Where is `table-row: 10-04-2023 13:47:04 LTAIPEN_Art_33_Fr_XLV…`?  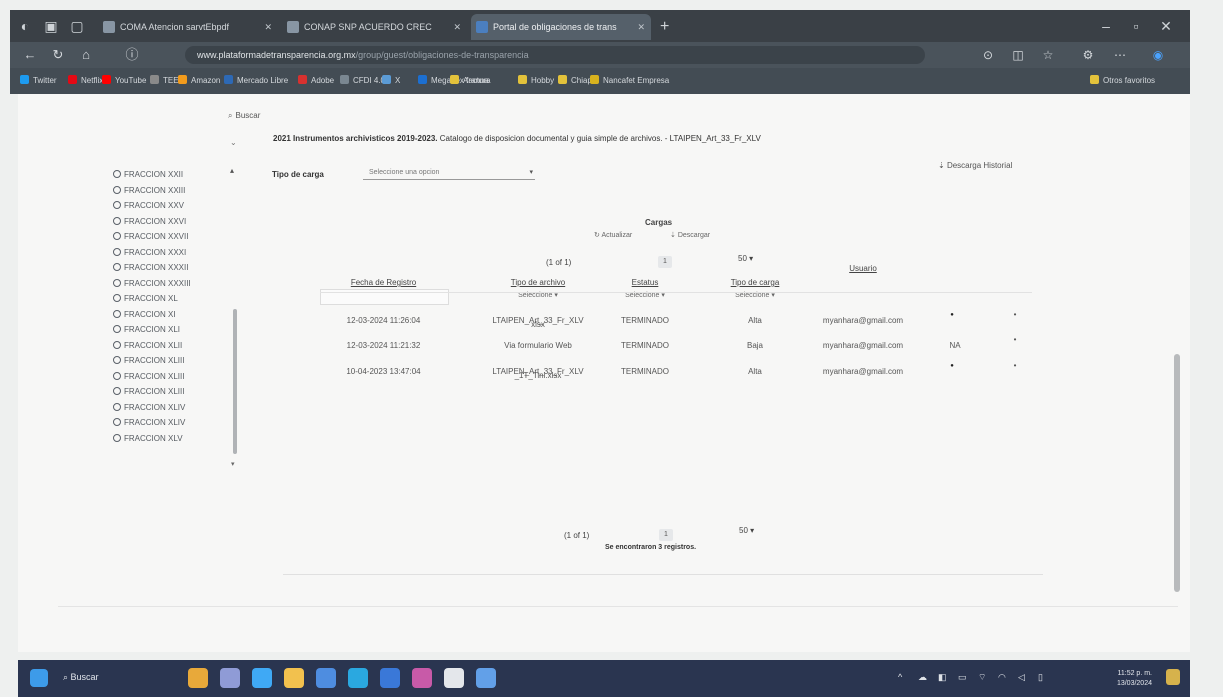 table-row: 10-04-2023 13:47:04 LTAIPEN_Art_33_Fr_XLV… is located at coordinates (604, 374).